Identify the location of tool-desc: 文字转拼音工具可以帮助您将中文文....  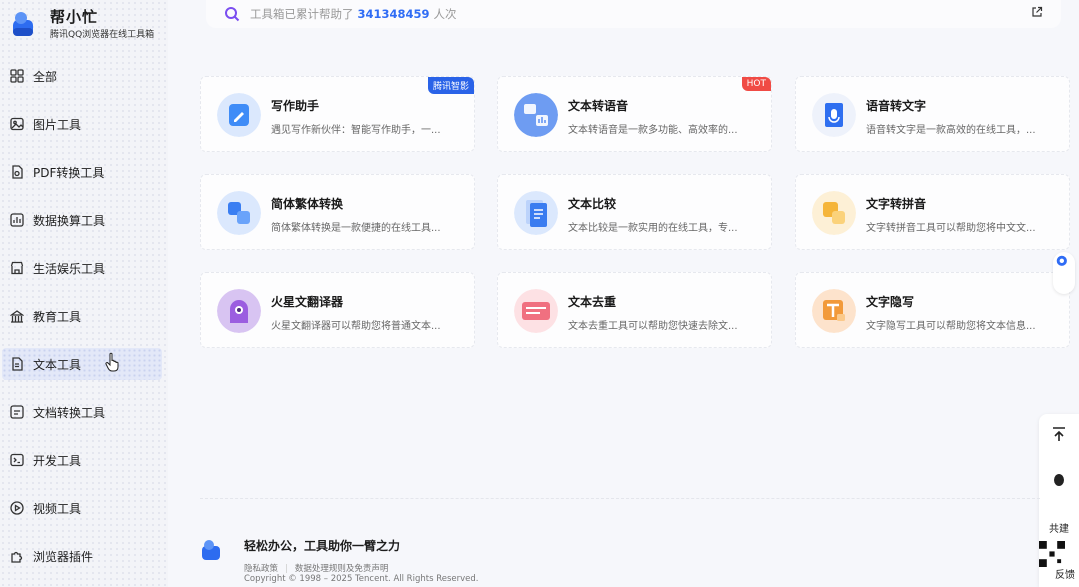
(951, 228).